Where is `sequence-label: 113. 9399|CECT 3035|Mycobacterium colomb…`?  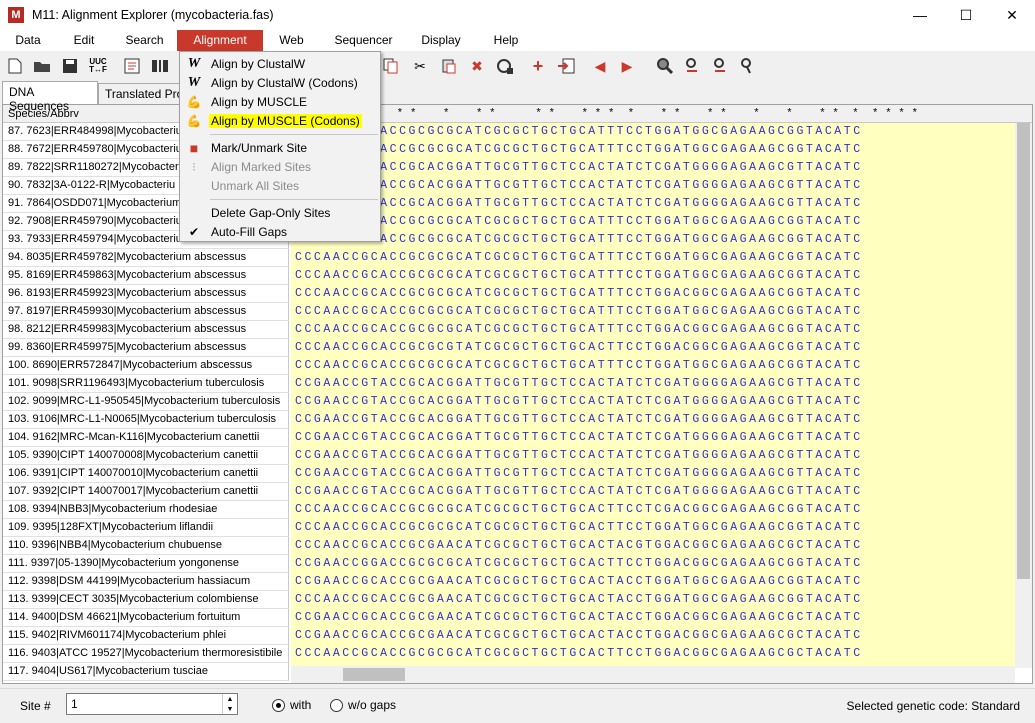 sequence-label: 113. 9399|CECT 3035|Mycobacterium colomb… is located at coordinates (146, 600).